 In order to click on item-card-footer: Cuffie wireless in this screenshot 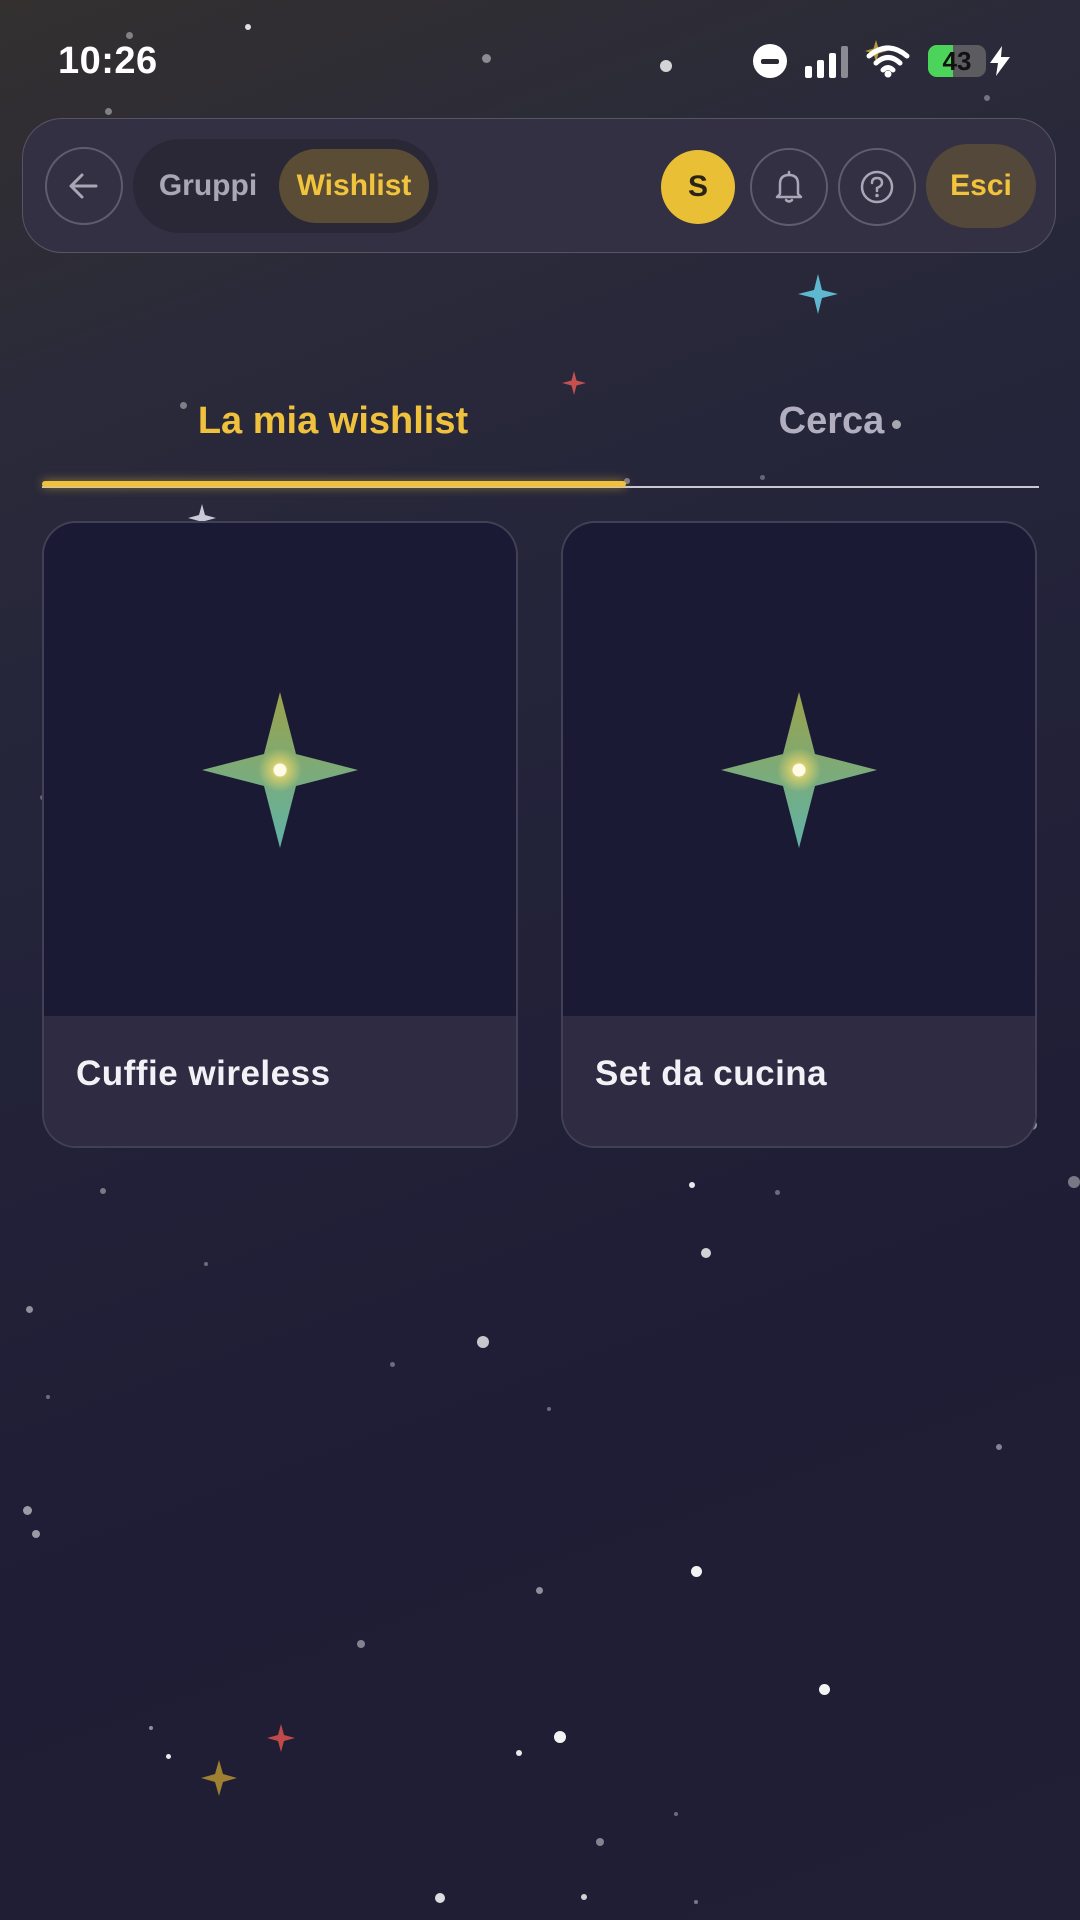, I will do `click(280, 1081)`.